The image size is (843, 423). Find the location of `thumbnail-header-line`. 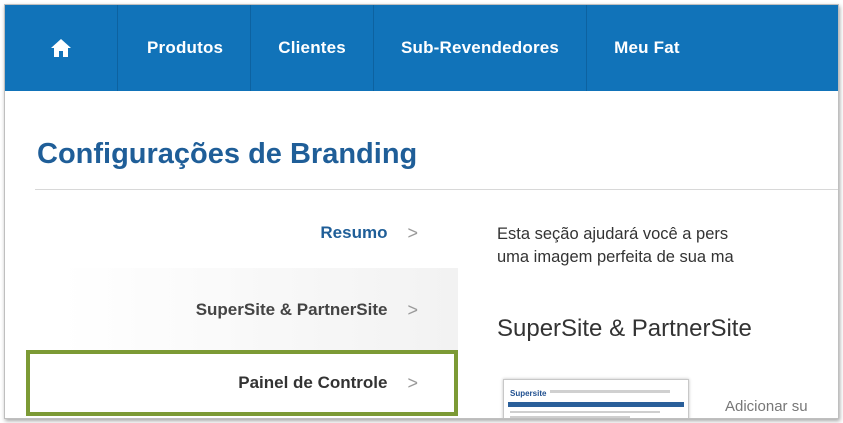

thumbnail-header-line is located at coordinates (610, 391).